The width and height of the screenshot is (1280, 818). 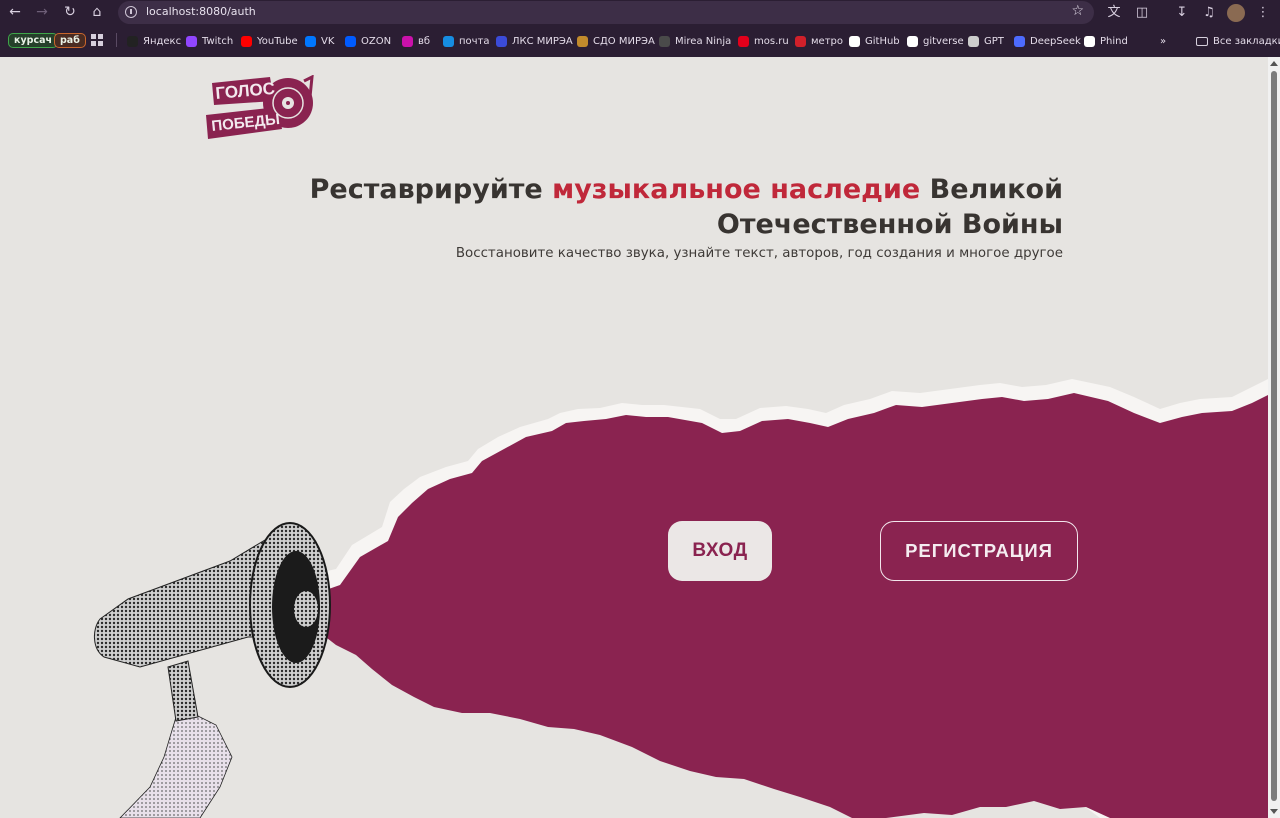 I want to click on register-button: РЕГИСТРАЦИЯ, so click(x=979, y=551).